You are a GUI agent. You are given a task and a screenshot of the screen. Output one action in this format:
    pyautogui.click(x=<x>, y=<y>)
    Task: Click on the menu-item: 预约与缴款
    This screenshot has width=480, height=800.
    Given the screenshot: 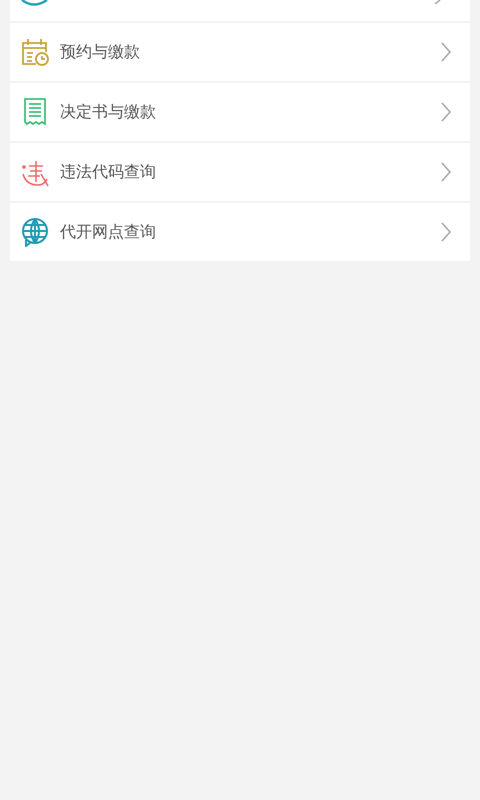 What is the action you would take?
    pyautogui.click(x=240, y=52)
    